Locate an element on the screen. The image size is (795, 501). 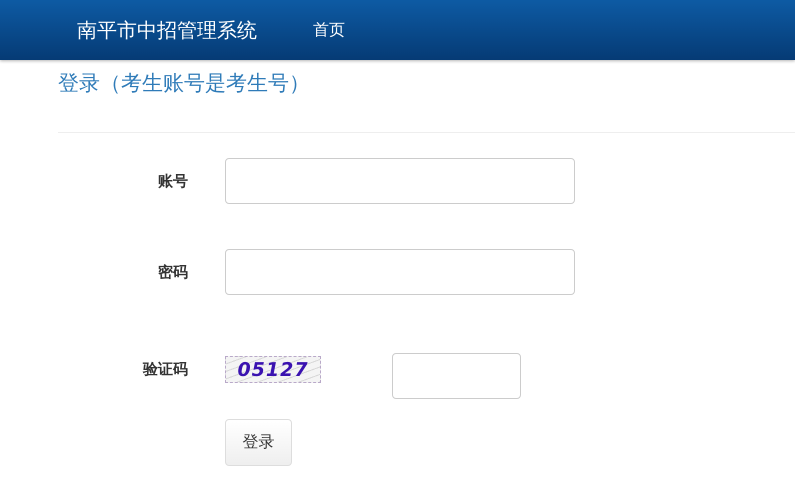
field-label: 账号 is located at coordinates (172, 181).